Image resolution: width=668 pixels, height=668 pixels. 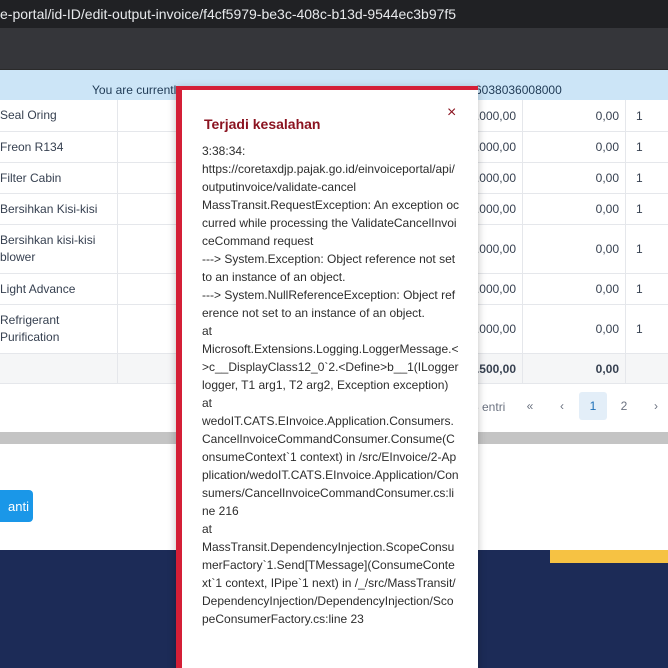 I want to click on item-name: Light Advance, so click(x=59, y=289).